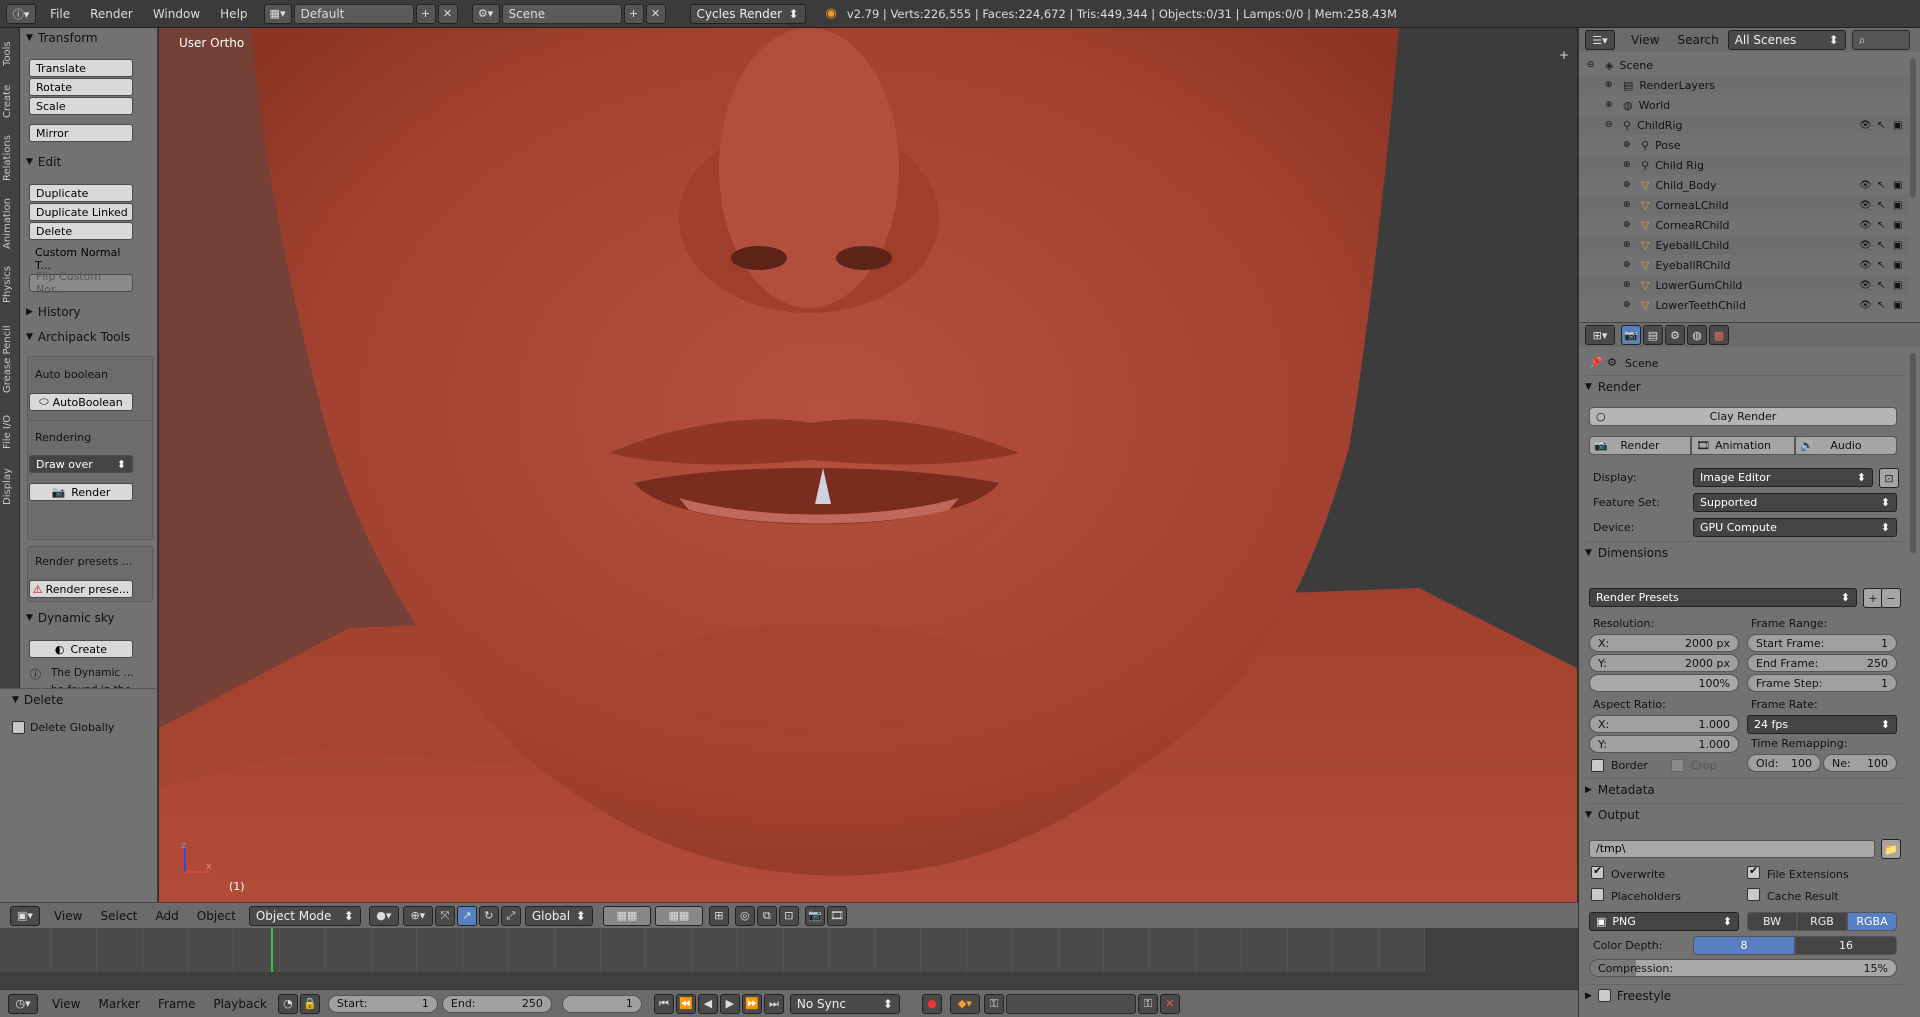 This screenshot has height=1017, width=1920. Describe the element at coordinates (1697, 40) in the screenshot. I see `menu-search: Search` at that location.